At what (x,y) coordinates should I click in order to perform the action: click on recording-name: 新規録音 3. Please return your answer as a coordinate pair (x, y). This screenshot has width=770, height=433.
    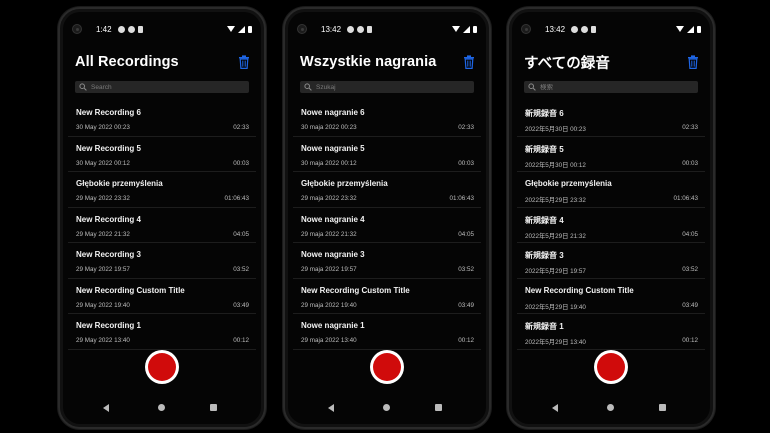
    Looking at the image, I should click on (544, 255).